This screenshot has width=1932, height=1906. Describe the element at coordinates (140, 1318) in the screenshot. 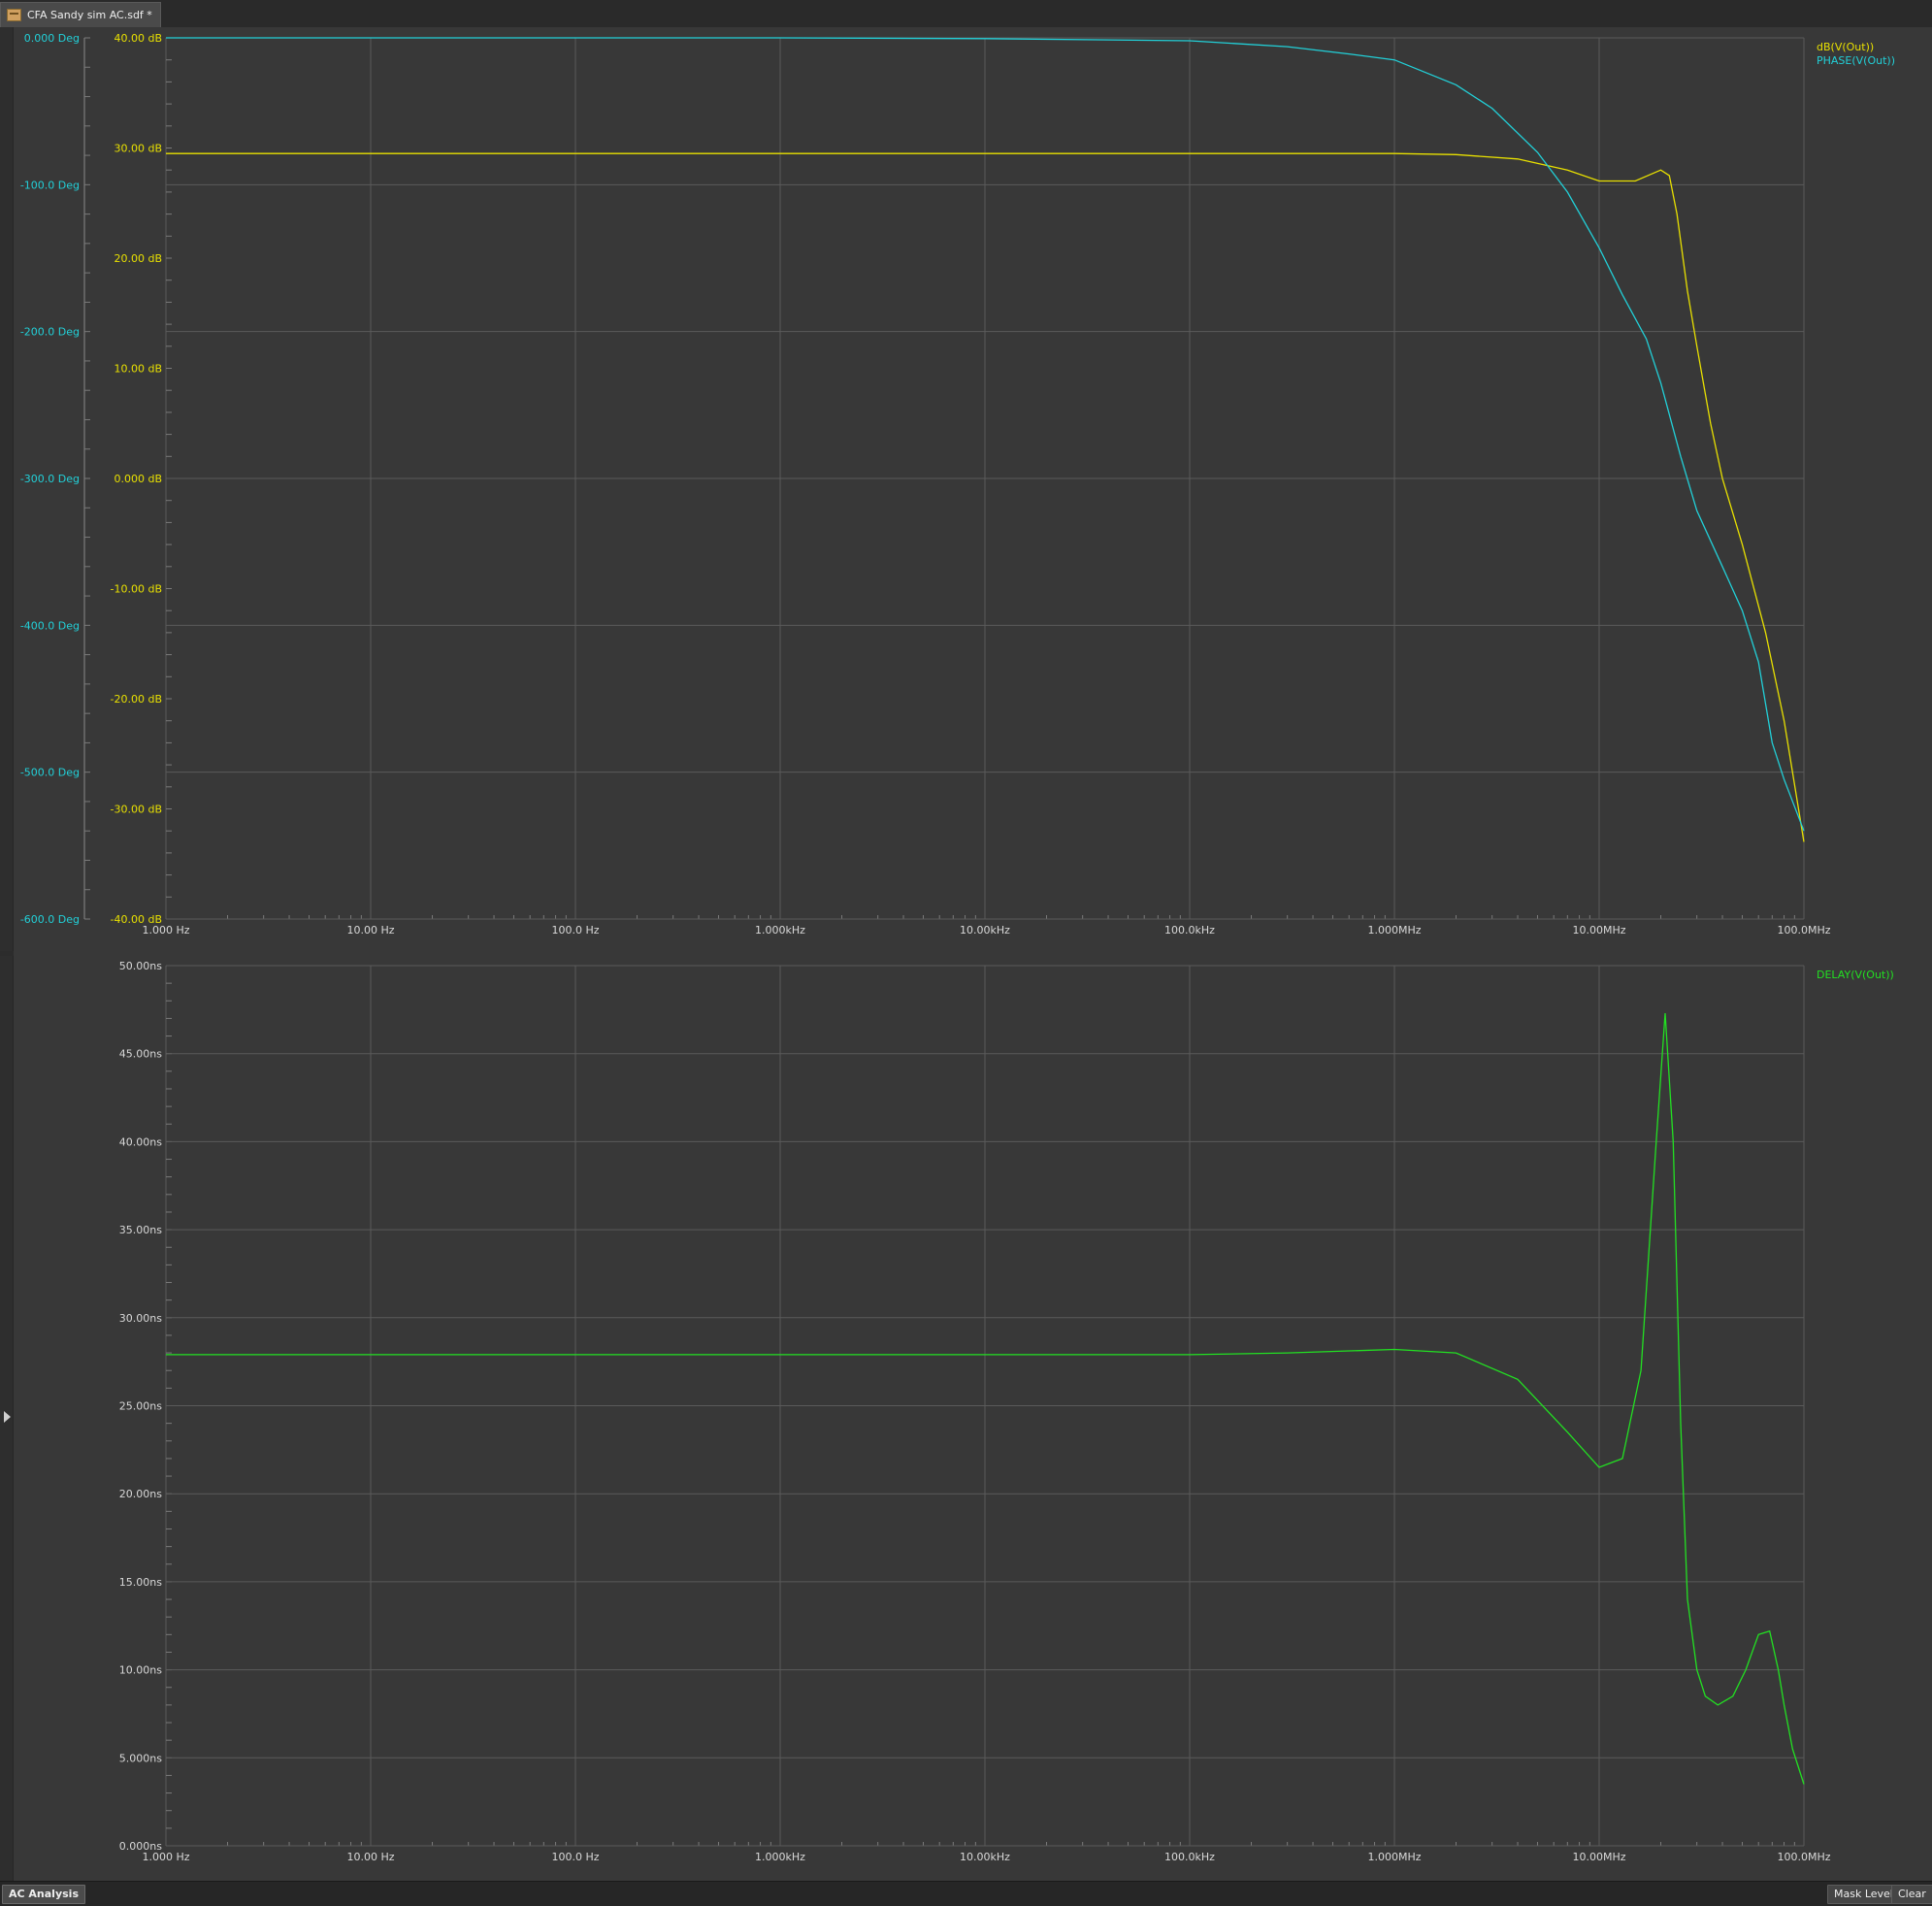

I see `delay-tick-label: 30.00ns` at that location.